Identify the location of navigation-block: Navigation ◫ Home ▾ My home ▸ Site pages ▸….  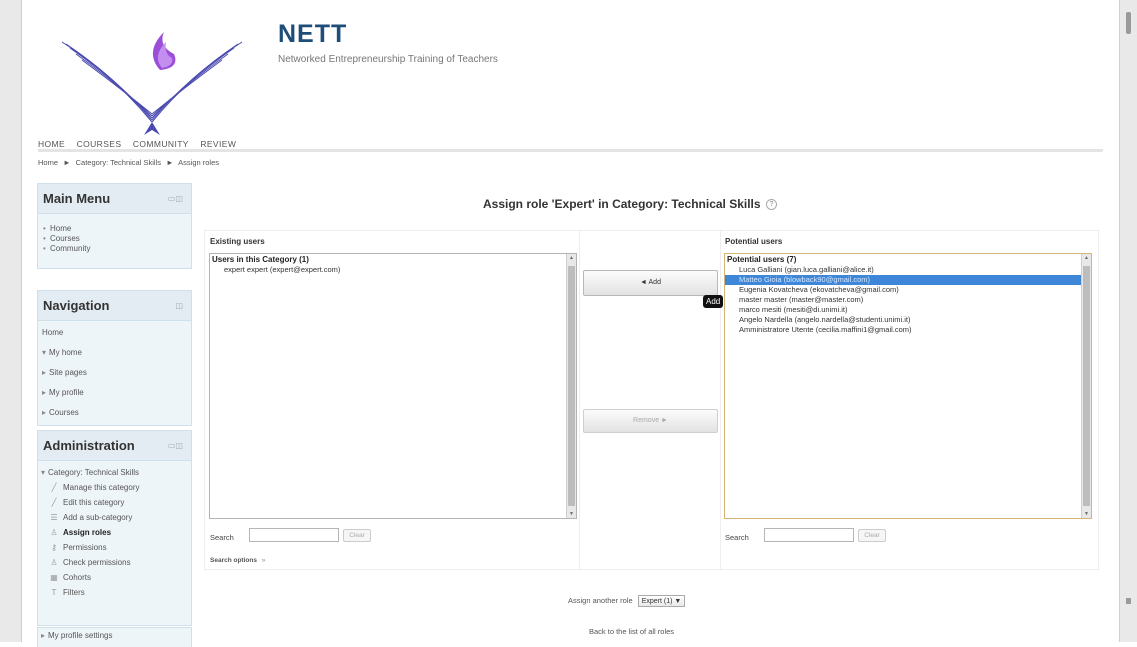
(114, 358).